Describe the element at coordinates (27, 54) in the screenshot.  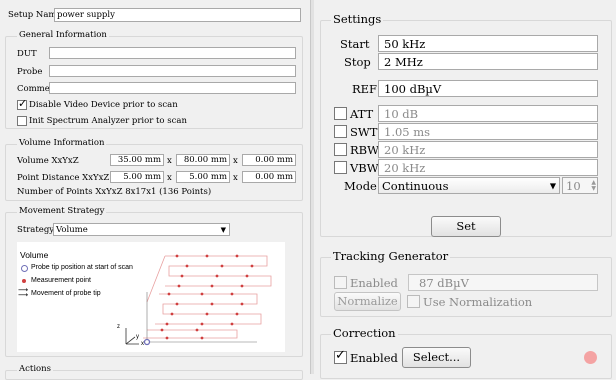
I see `dut-label: DUT` at that location.